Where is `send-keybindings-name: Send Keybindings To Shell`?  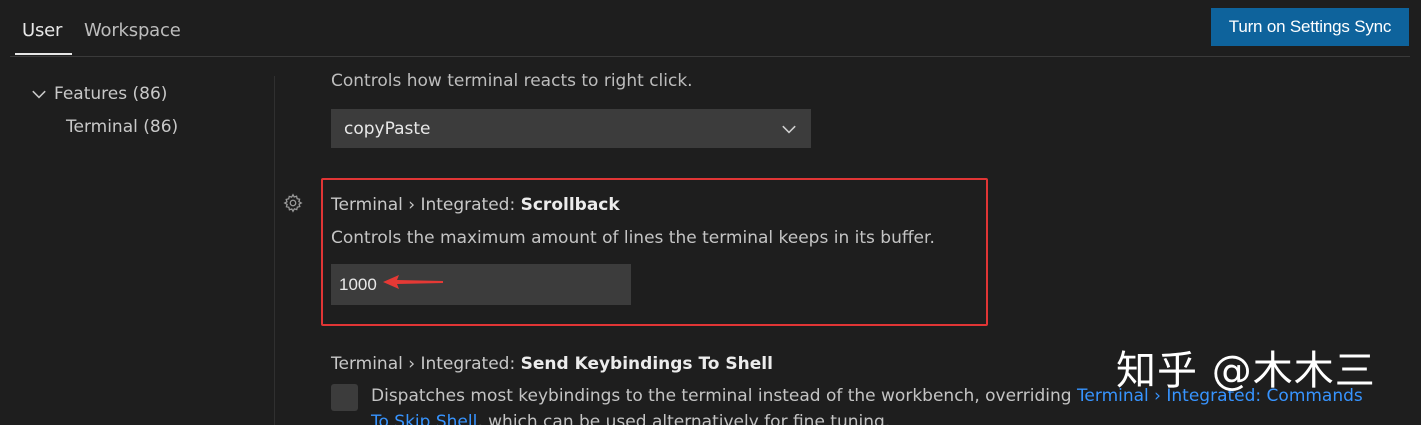 send-keybindings-name: Send Keybindings To Shell is located at coordinates (646, 364).